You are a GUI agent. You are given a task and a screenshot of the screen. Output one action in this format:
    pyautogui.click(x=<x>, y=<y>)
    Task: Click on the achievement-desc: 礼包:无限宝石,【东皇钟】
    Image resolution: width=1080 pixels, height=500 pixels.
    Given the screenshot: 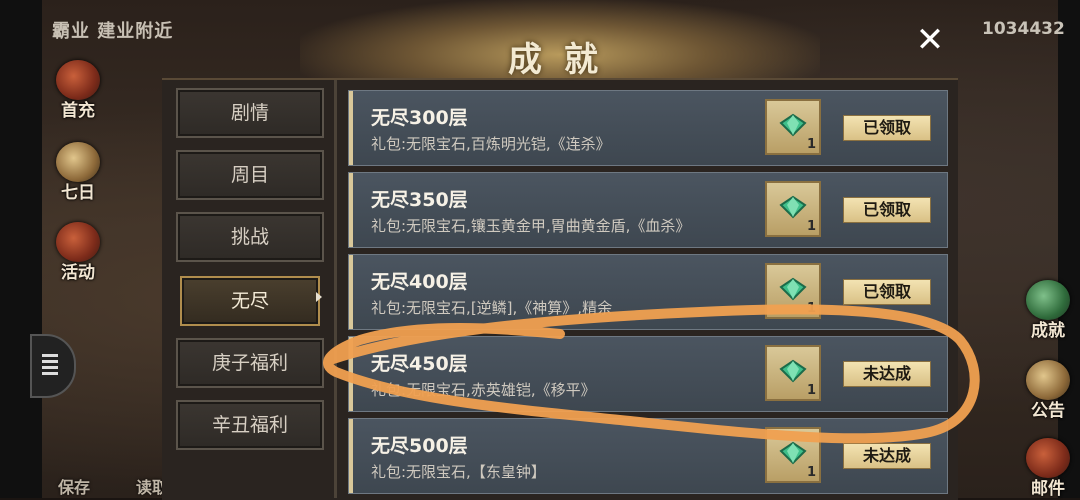 What is the action you would take?
    pyautogui.click(x=458, y=472)
    